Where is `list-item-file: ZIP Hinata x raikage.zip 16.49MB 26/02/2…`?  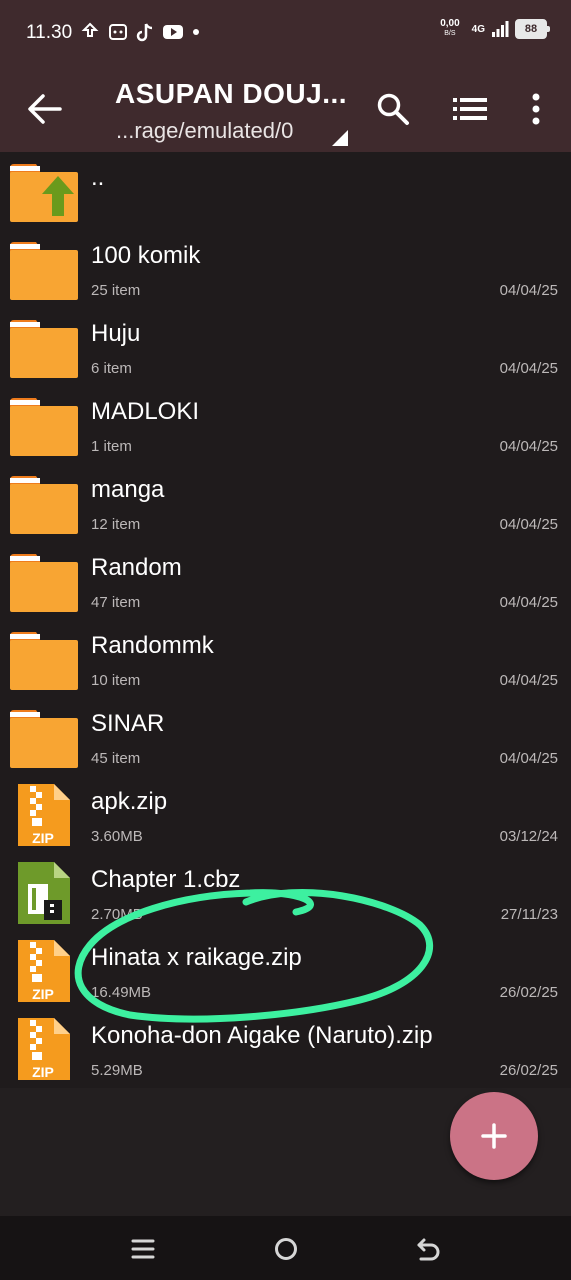
list-item-file: ZIP Hinata x raikage.zip 16.49MB 26/02/2… is located at coordinates (285, 971).